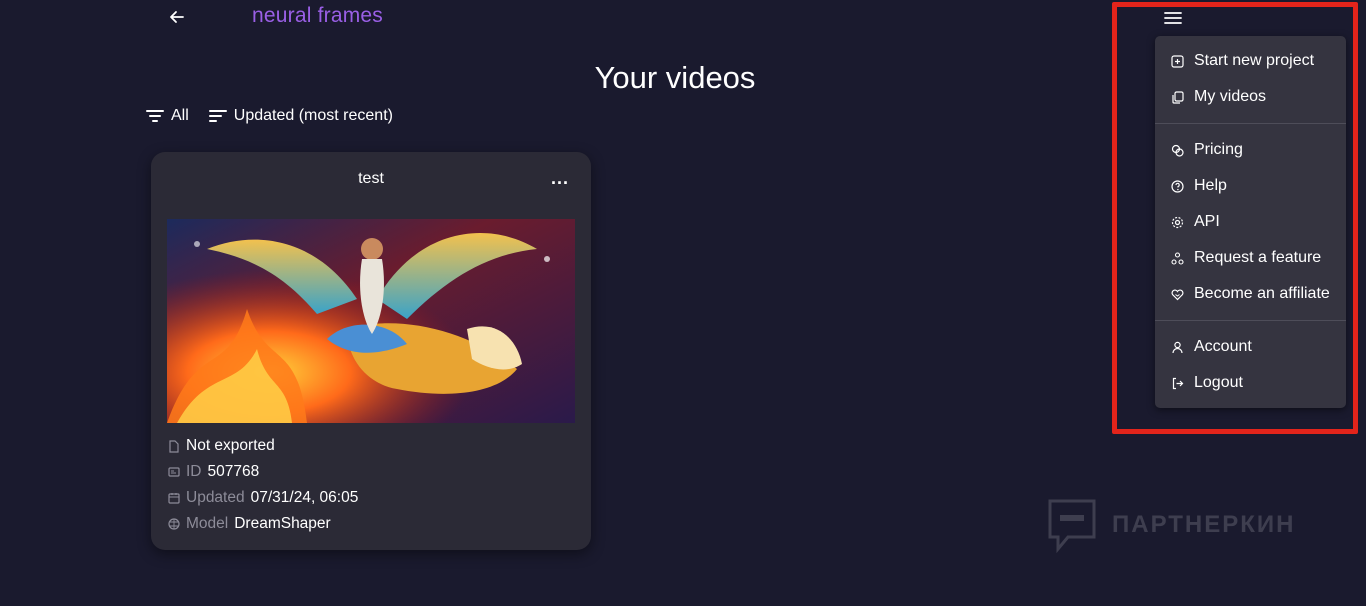 The image size is (1366, 606). I want to click on video-updated: Updated 07/31/24, 06:05, so click(263, 498).